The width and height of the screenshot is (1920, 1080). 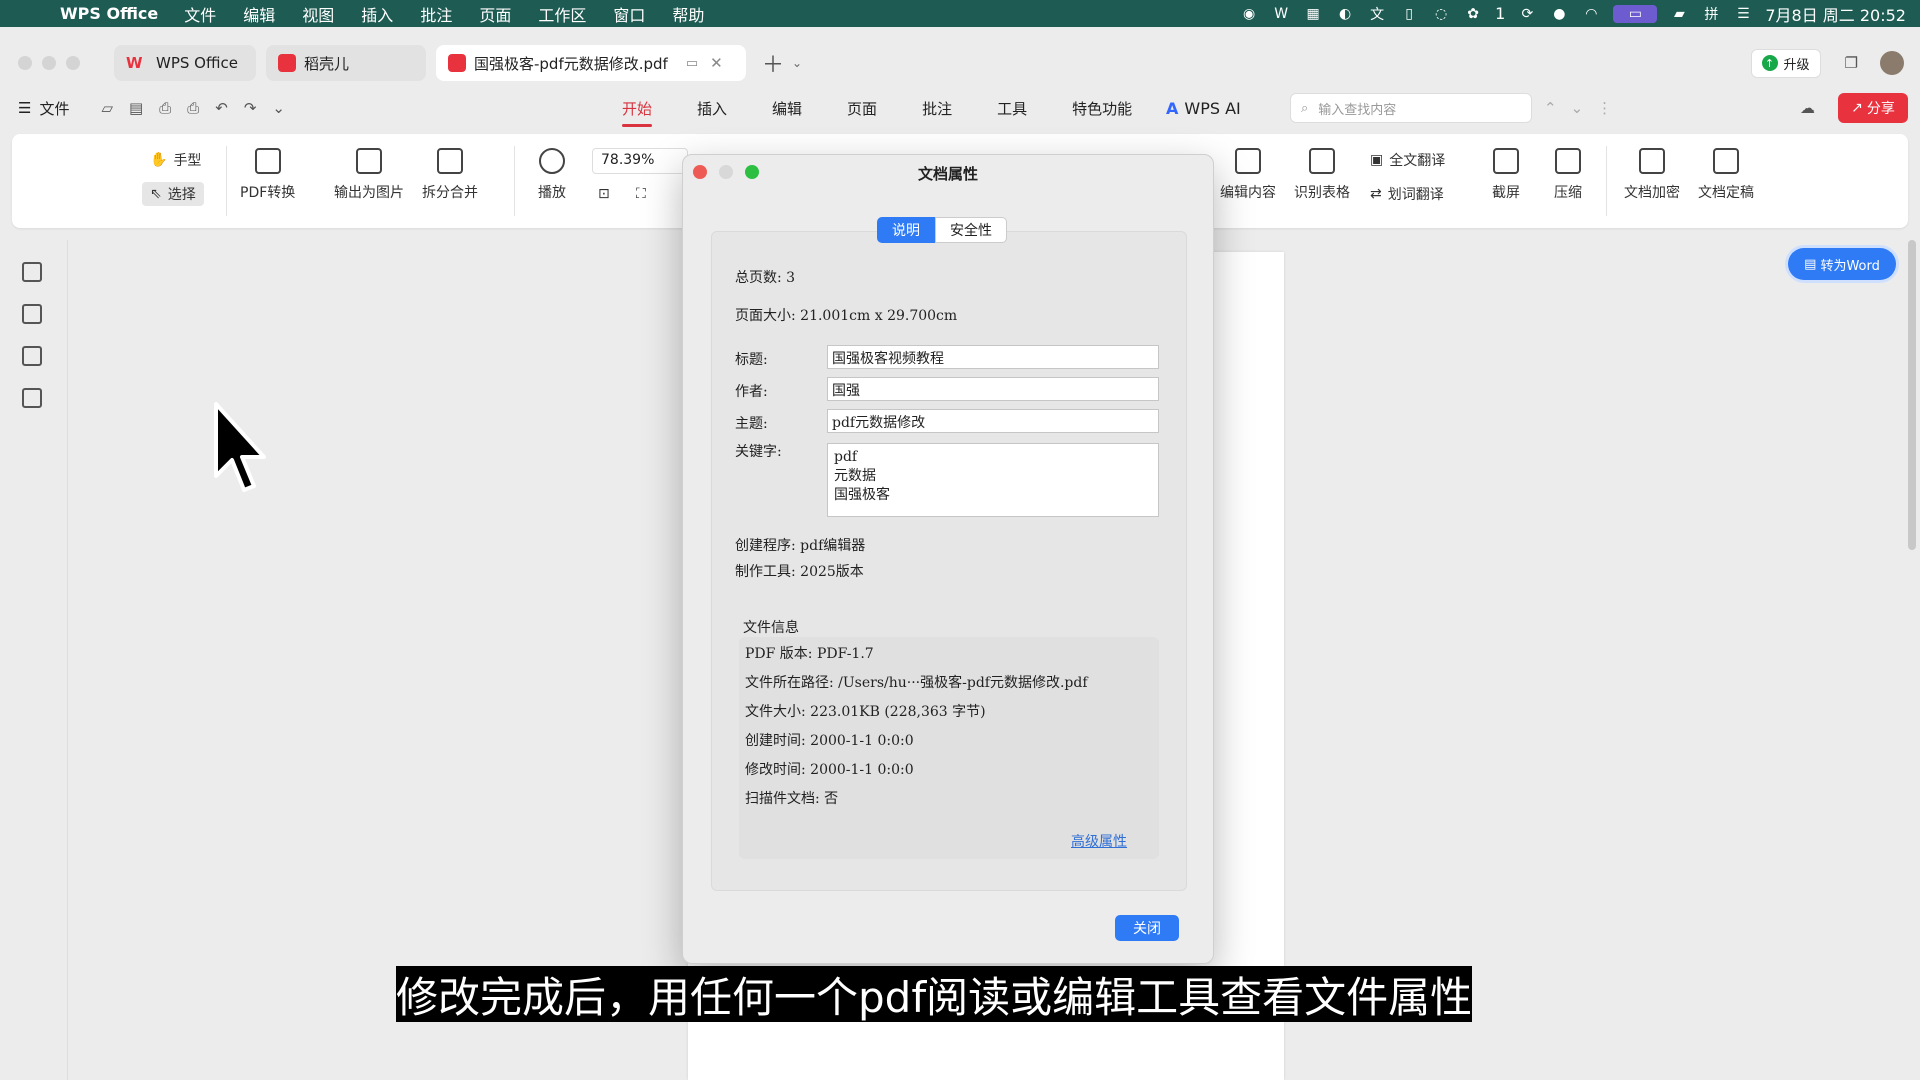 What do you see at coordinates (591, 63) in the screenshot?
I see `tab-pdf-document: 国强极客-pdf元数据修改.pdf ▭ ✕` at bounding box center [591, 63].